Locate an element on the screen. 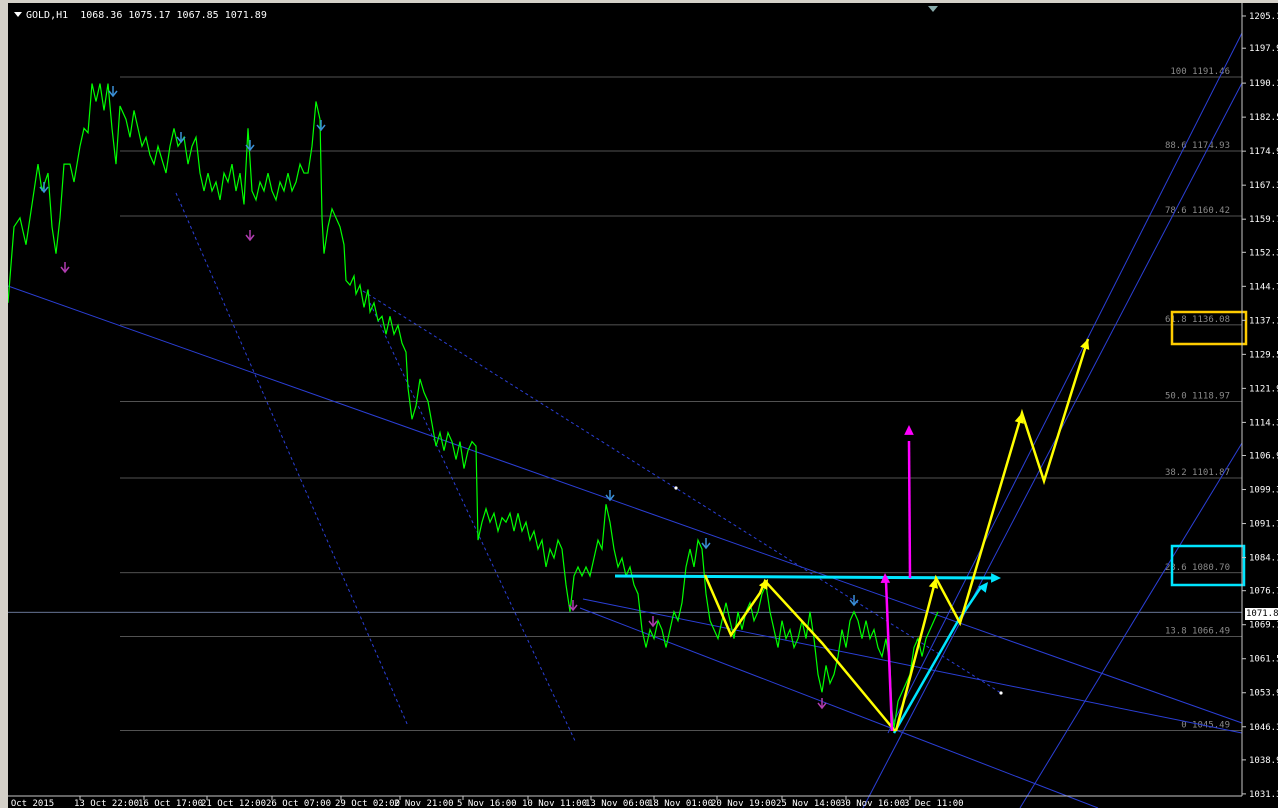 This screenshot has width=1278, height=808. y-tick-label: 1076.7 is located at coordinates (1263, 592).